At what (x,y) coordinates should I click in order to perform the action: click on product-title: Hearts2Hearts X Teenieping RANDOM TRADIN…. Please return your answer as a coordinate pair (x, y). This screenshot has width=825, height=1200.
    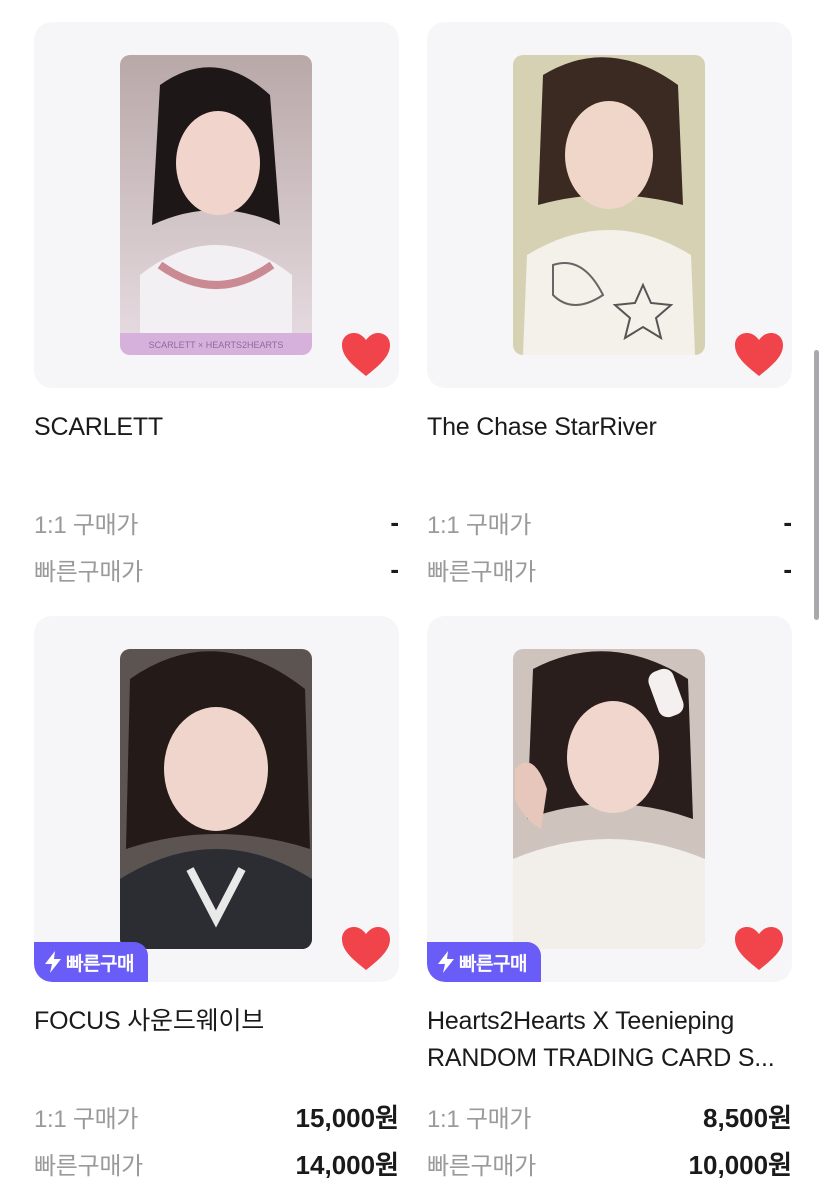
    Looking at the image, I should click on (609, 1039).